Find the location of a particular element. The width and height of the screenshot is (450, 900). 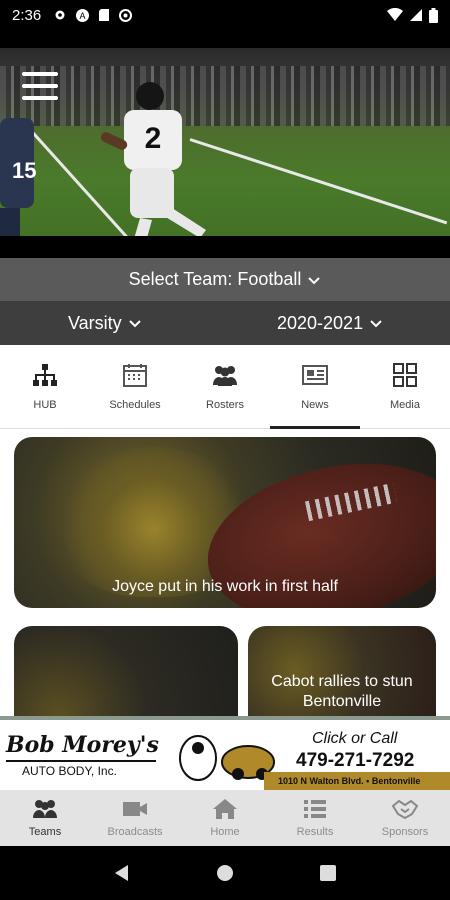

level-selector-value: Varsity is located at coordinates (95, 322).